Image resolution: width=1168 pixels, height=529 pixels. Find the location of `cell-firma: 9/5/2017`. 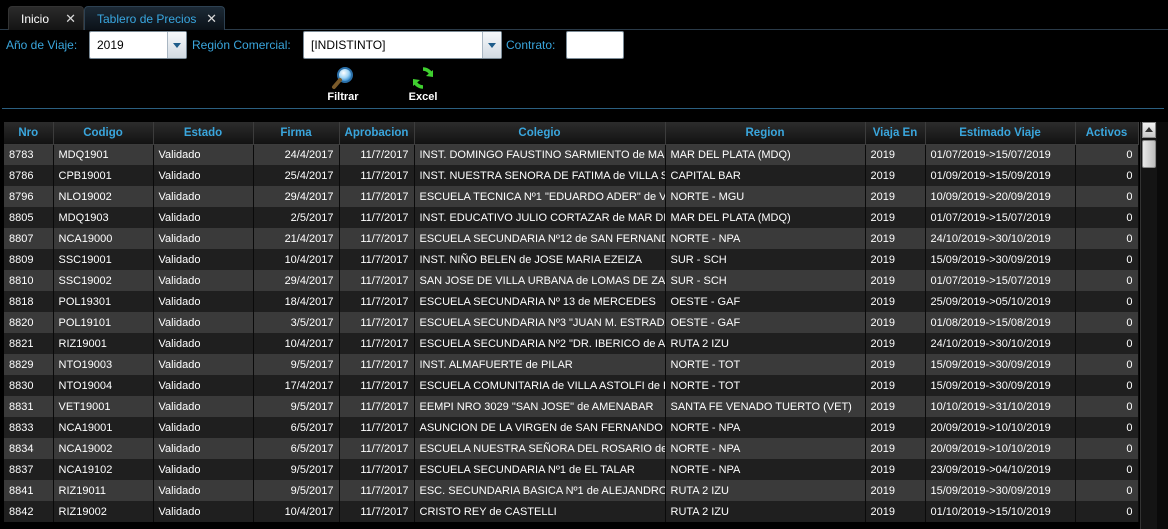

cell-firma: 9/5/2017 is located at coordinates (296, 490).